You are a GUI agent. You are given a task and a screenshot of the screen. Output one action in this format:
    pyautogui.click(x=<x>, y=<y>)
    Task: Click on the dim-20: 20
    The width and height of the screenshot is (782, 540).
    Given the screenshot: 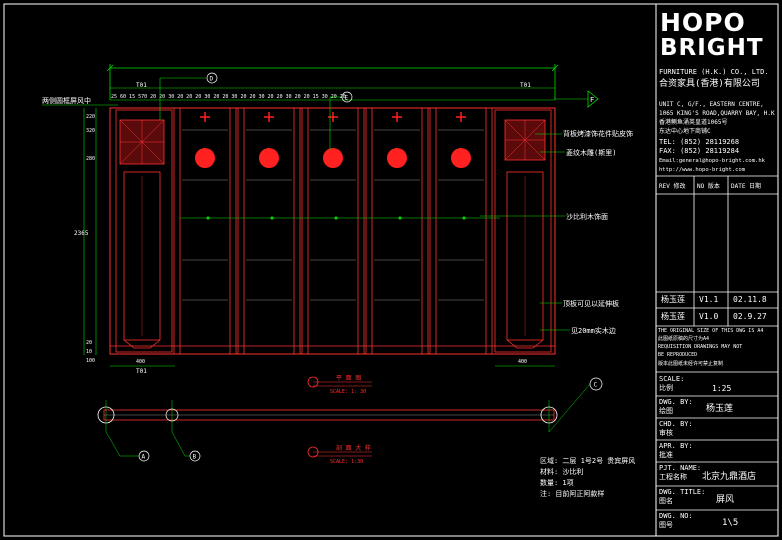 What is the action you would take?
    pyautogui.click(x=89, y=343)
    